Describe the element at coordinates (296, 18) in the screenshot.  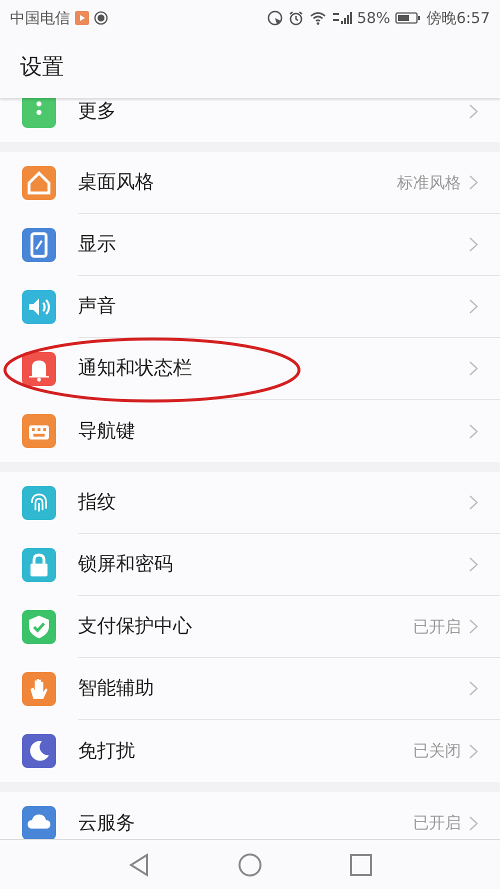
I see `alarm-icon` at that location.